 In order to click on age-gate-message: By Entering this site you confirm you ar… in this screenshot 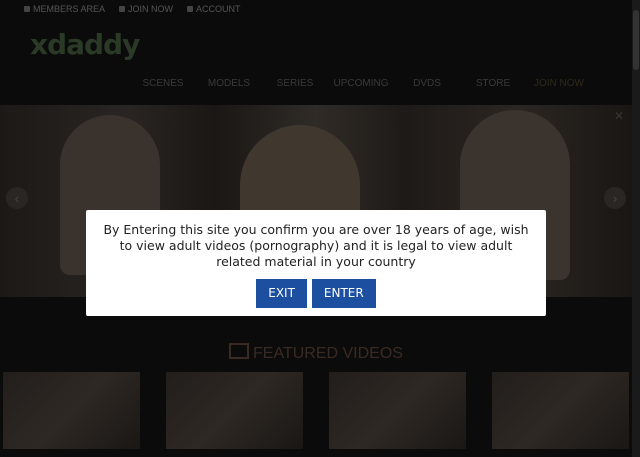, I will do `click(316, 245)`.